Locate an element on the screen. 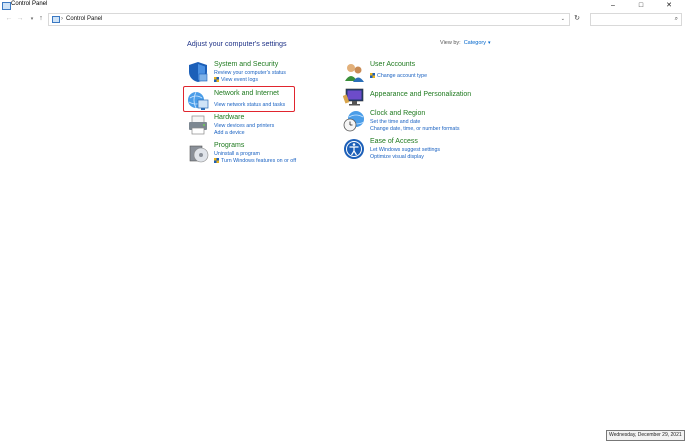 The width and height of the screenshot is (686, 441). category-appearance-personalization: Appearance and Personalization is located at coordinates (418, 97).